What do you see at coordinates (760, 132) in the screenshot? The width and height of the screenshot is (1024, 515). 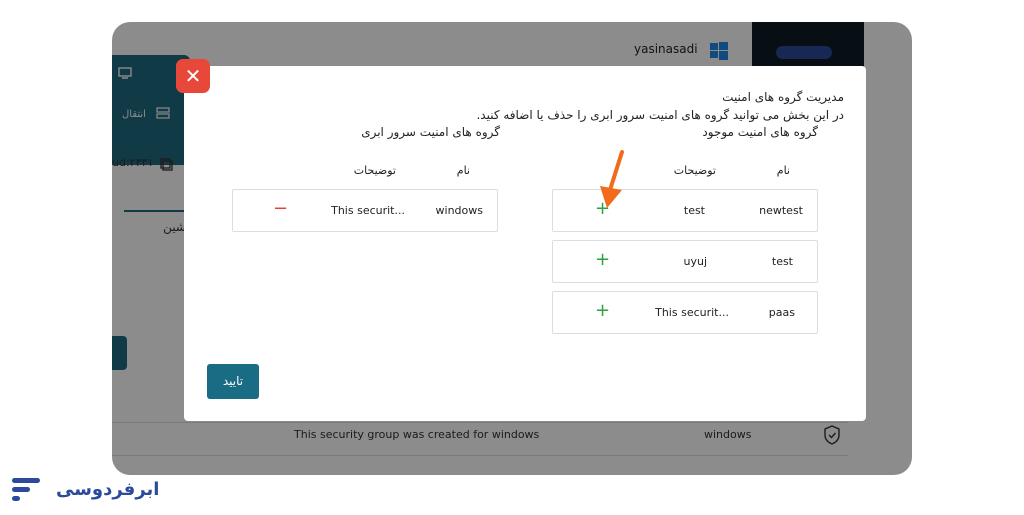 I see `available-groups-heading: گروه های امنیت موجود` at bounding box center [760, 132].